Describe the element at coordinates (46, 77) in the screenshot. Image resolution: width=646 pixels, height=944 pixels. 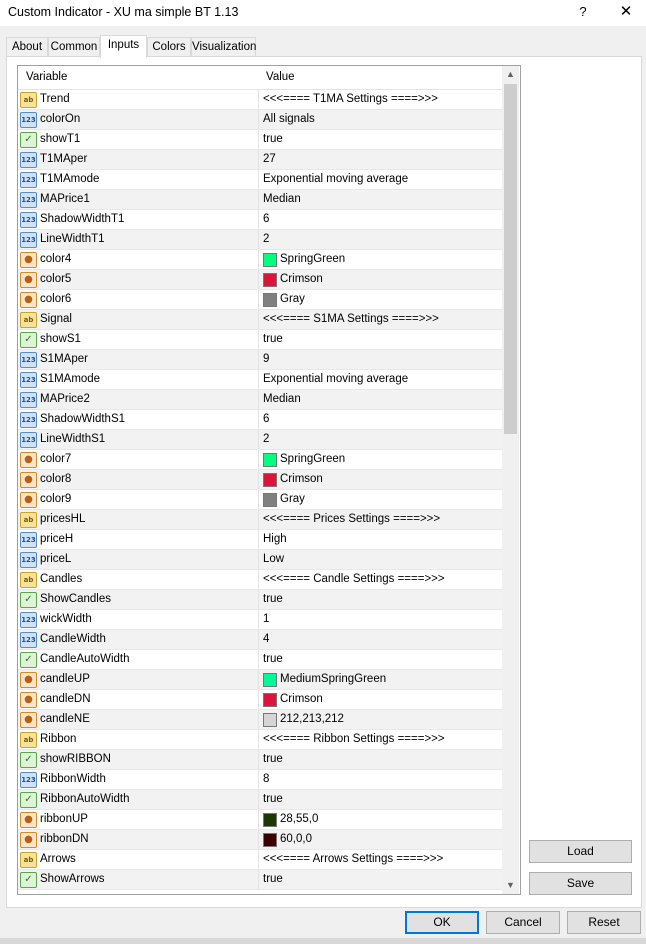
I see `column-header-variable: Variable` at that location.